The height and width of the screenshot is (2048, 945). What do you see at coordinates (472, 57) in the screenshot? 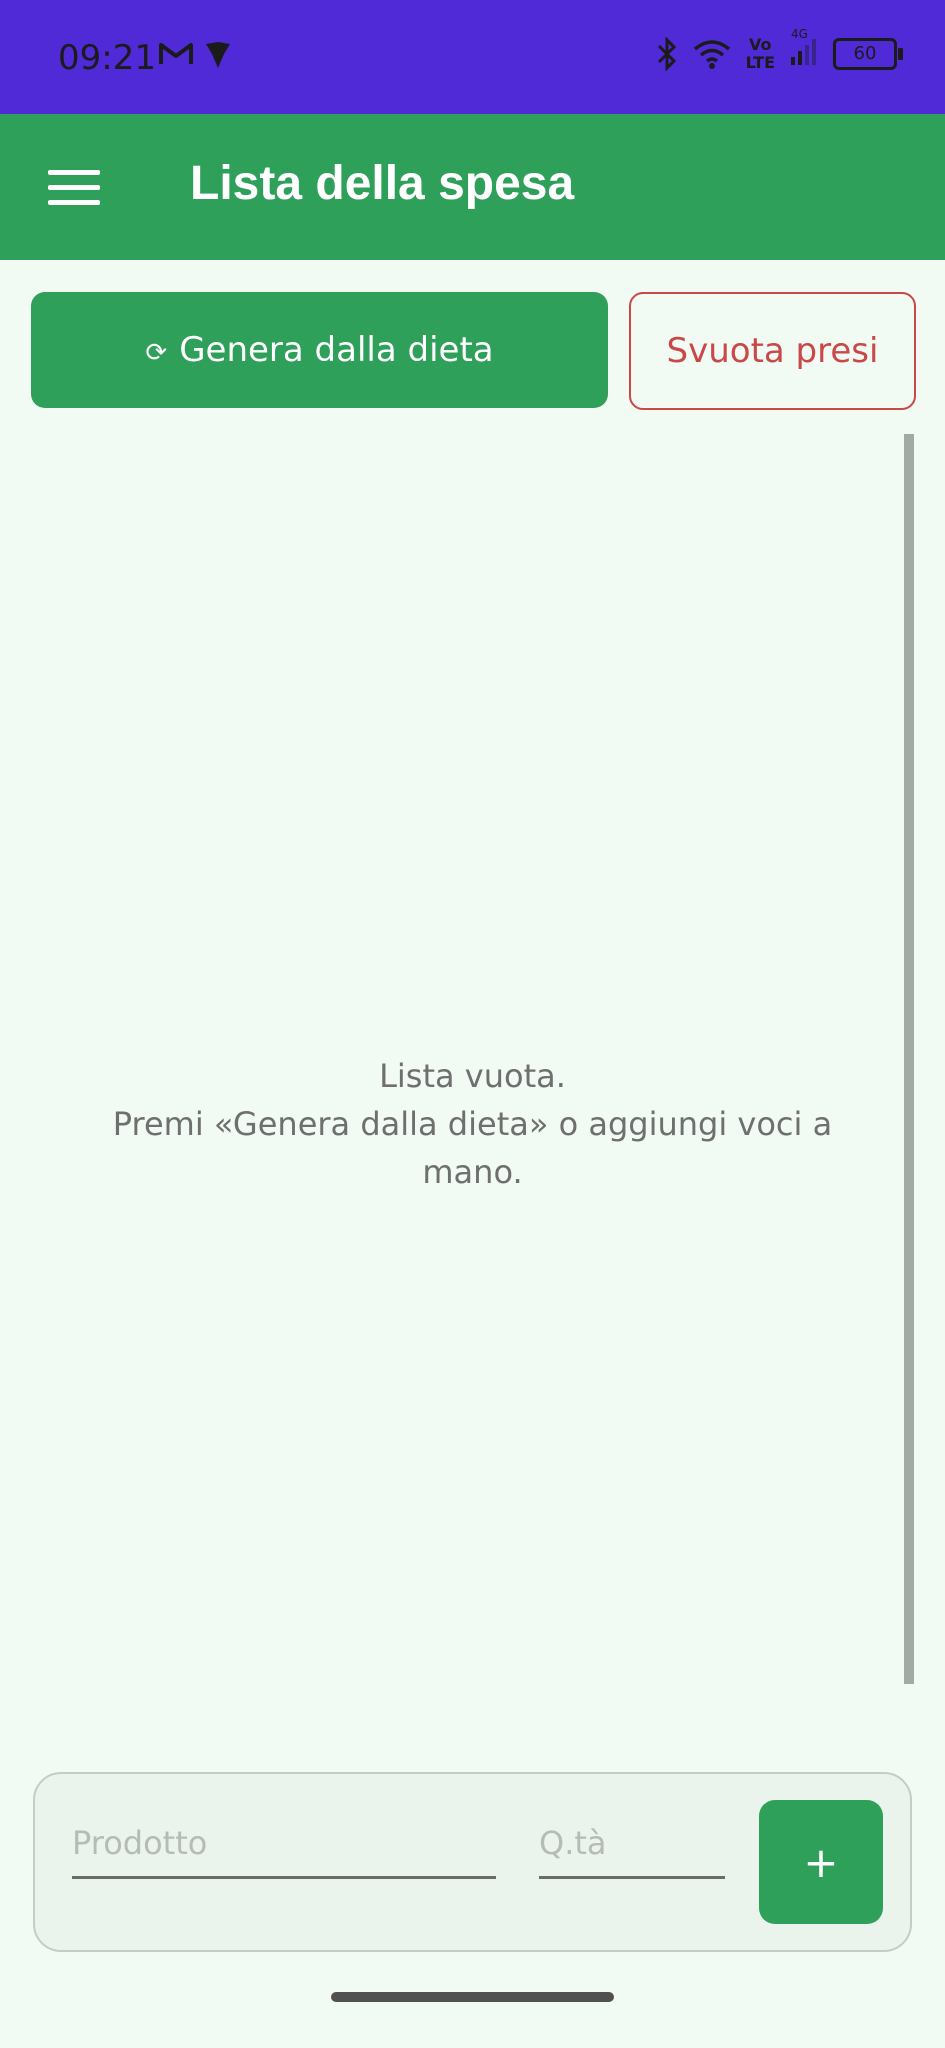
I see `status-bar: 09:21 Vo LTE 4G 60` at bounding box center [472, 57].